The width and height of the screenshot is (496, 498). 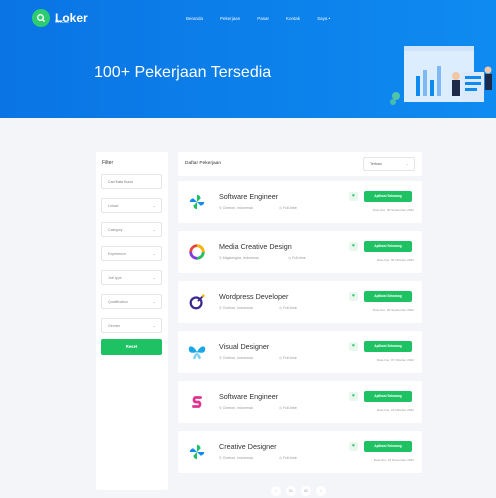 I want to click on reset-button: Reset, so click(x=131, y=347).